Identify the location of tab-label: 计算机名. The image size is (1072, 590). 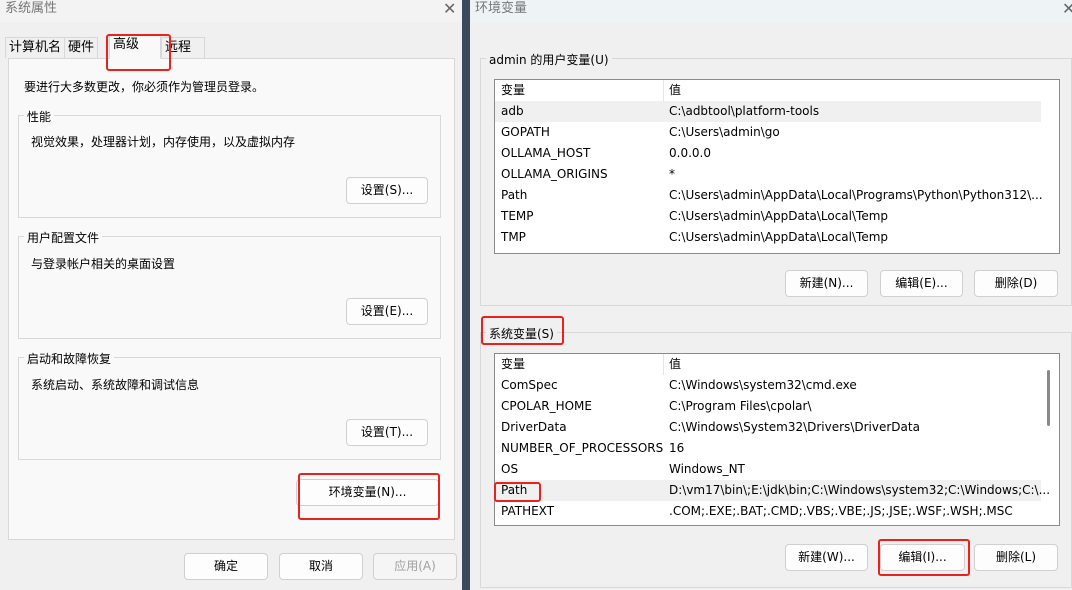
(35, 47).